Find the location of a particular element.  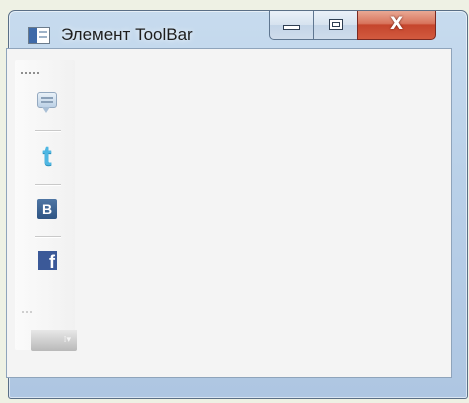

maximize-button is located at coordinates (335, 25).